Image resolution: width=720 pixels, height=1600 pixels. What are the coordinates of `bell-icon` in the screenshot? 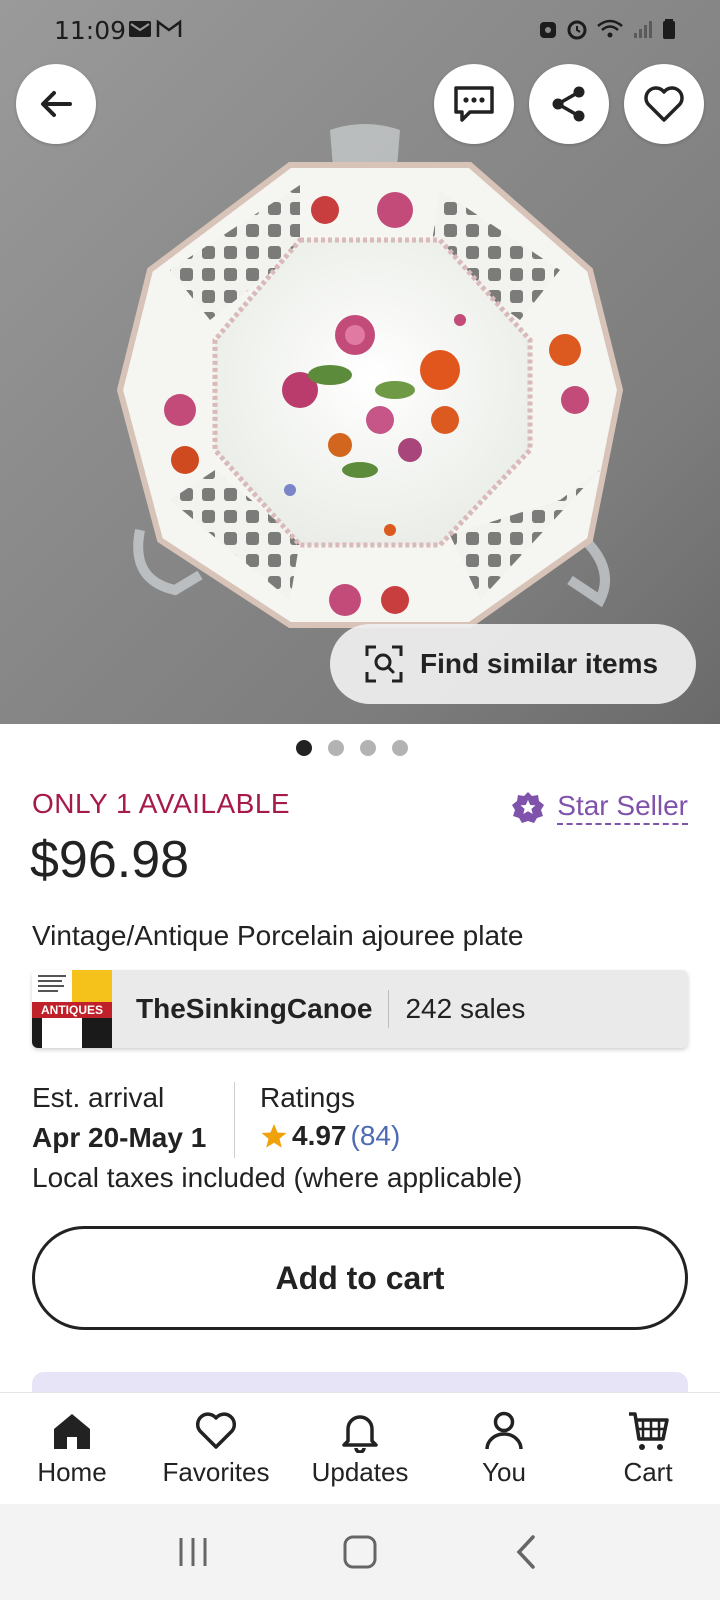 It's located at (360, 1434).